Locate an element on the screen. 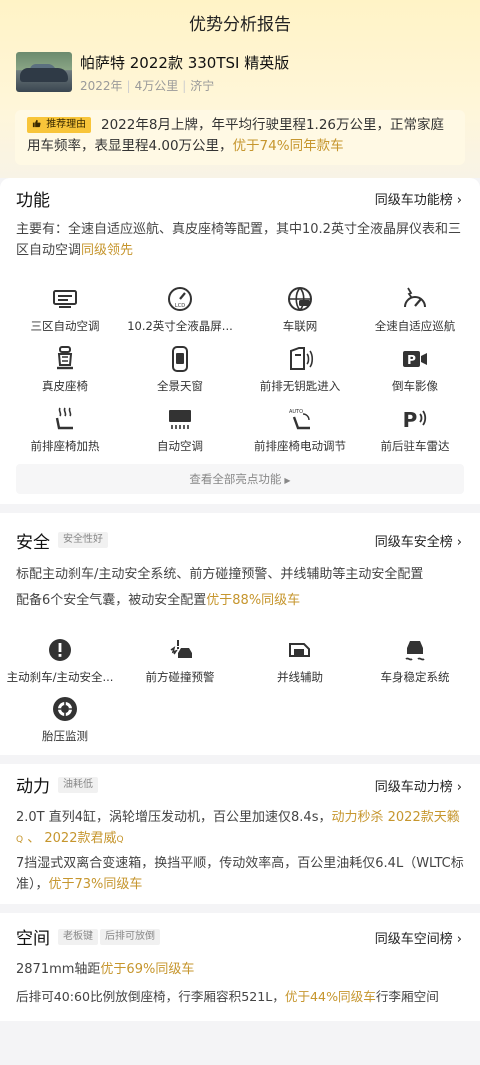  connected-car-icon is located at coordinates (300, 299).